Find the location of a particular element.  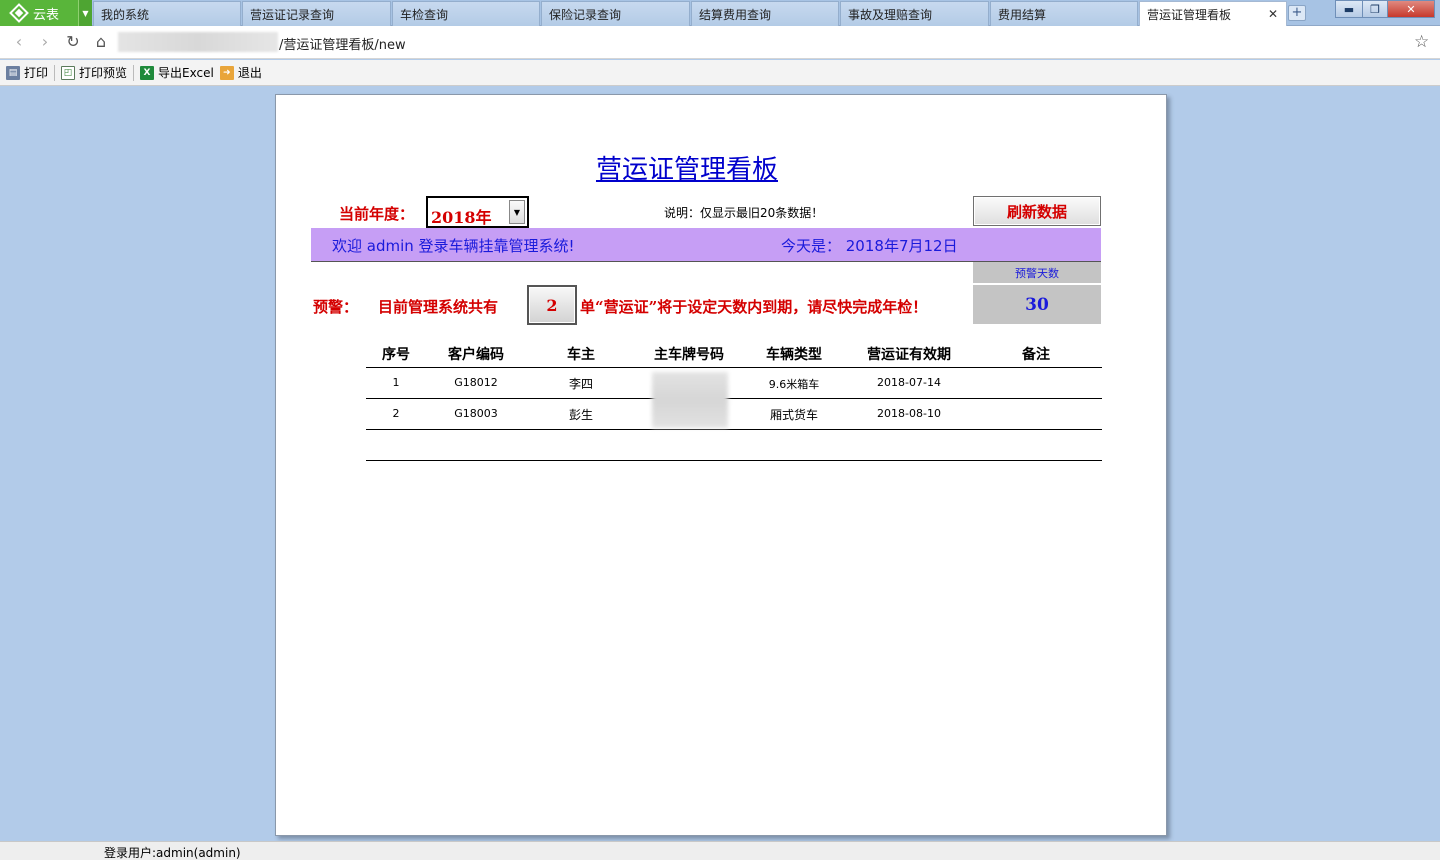

col-seq: 序号 is located at coordinates (396, 355).